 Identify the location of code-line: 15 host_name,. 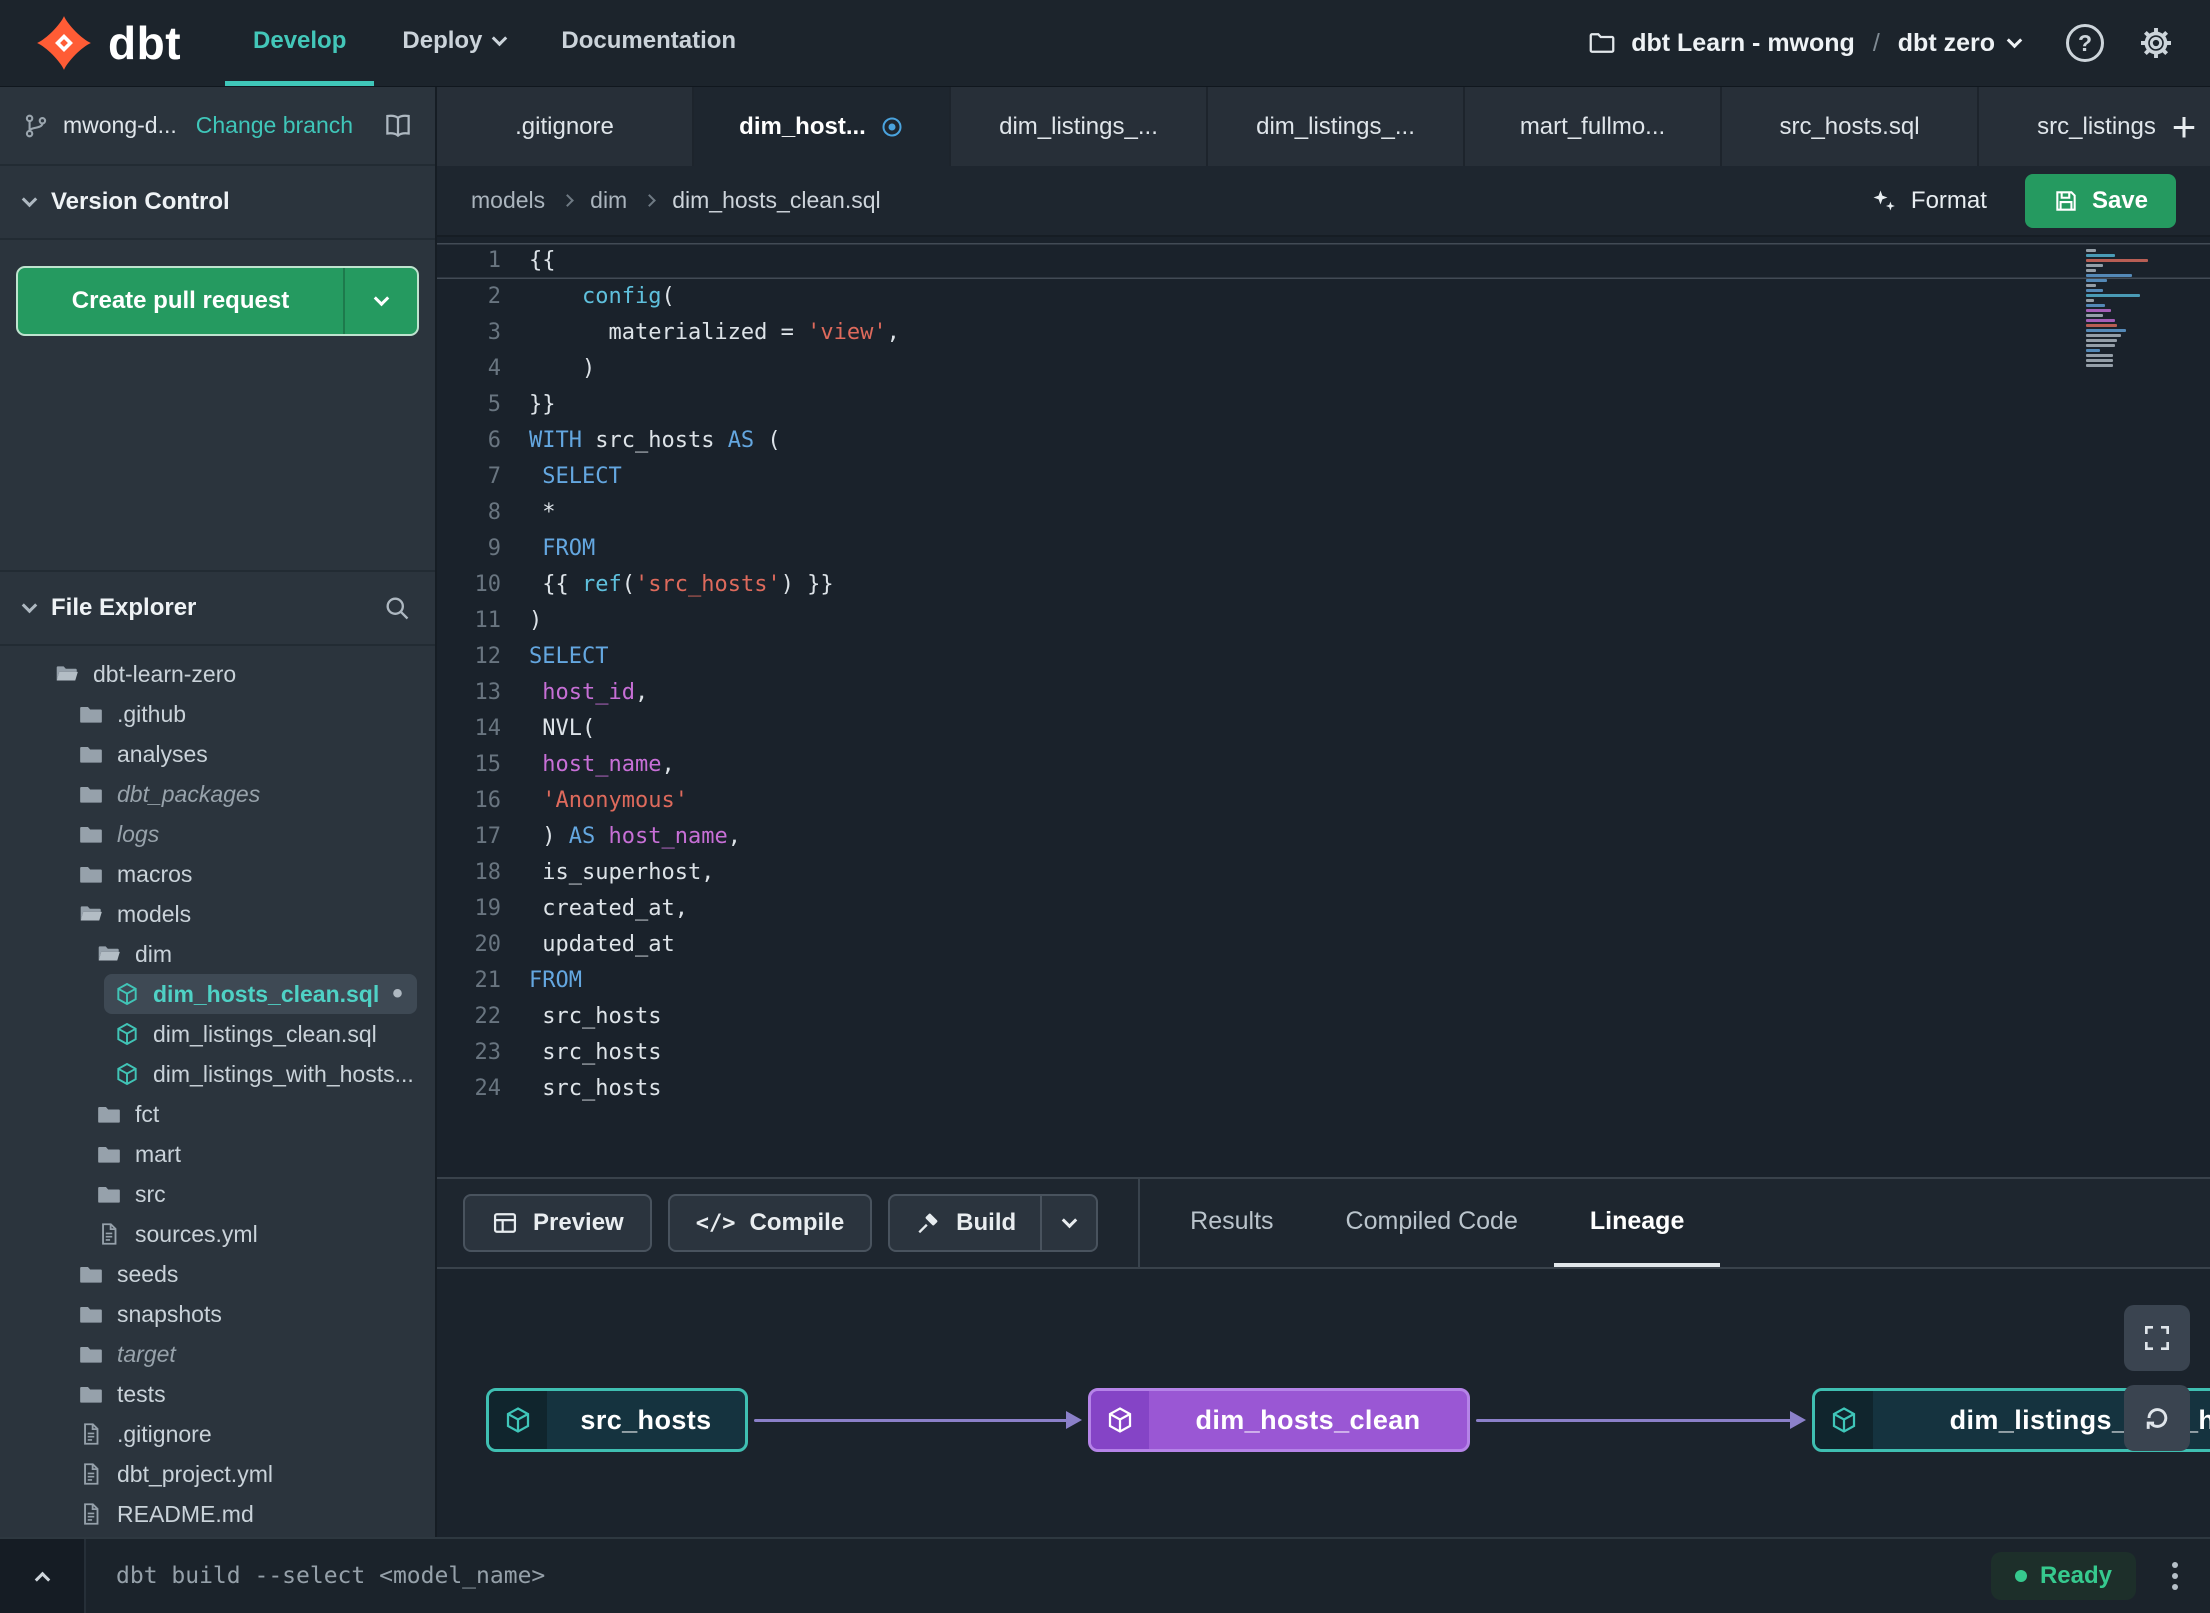
(1323, 765).